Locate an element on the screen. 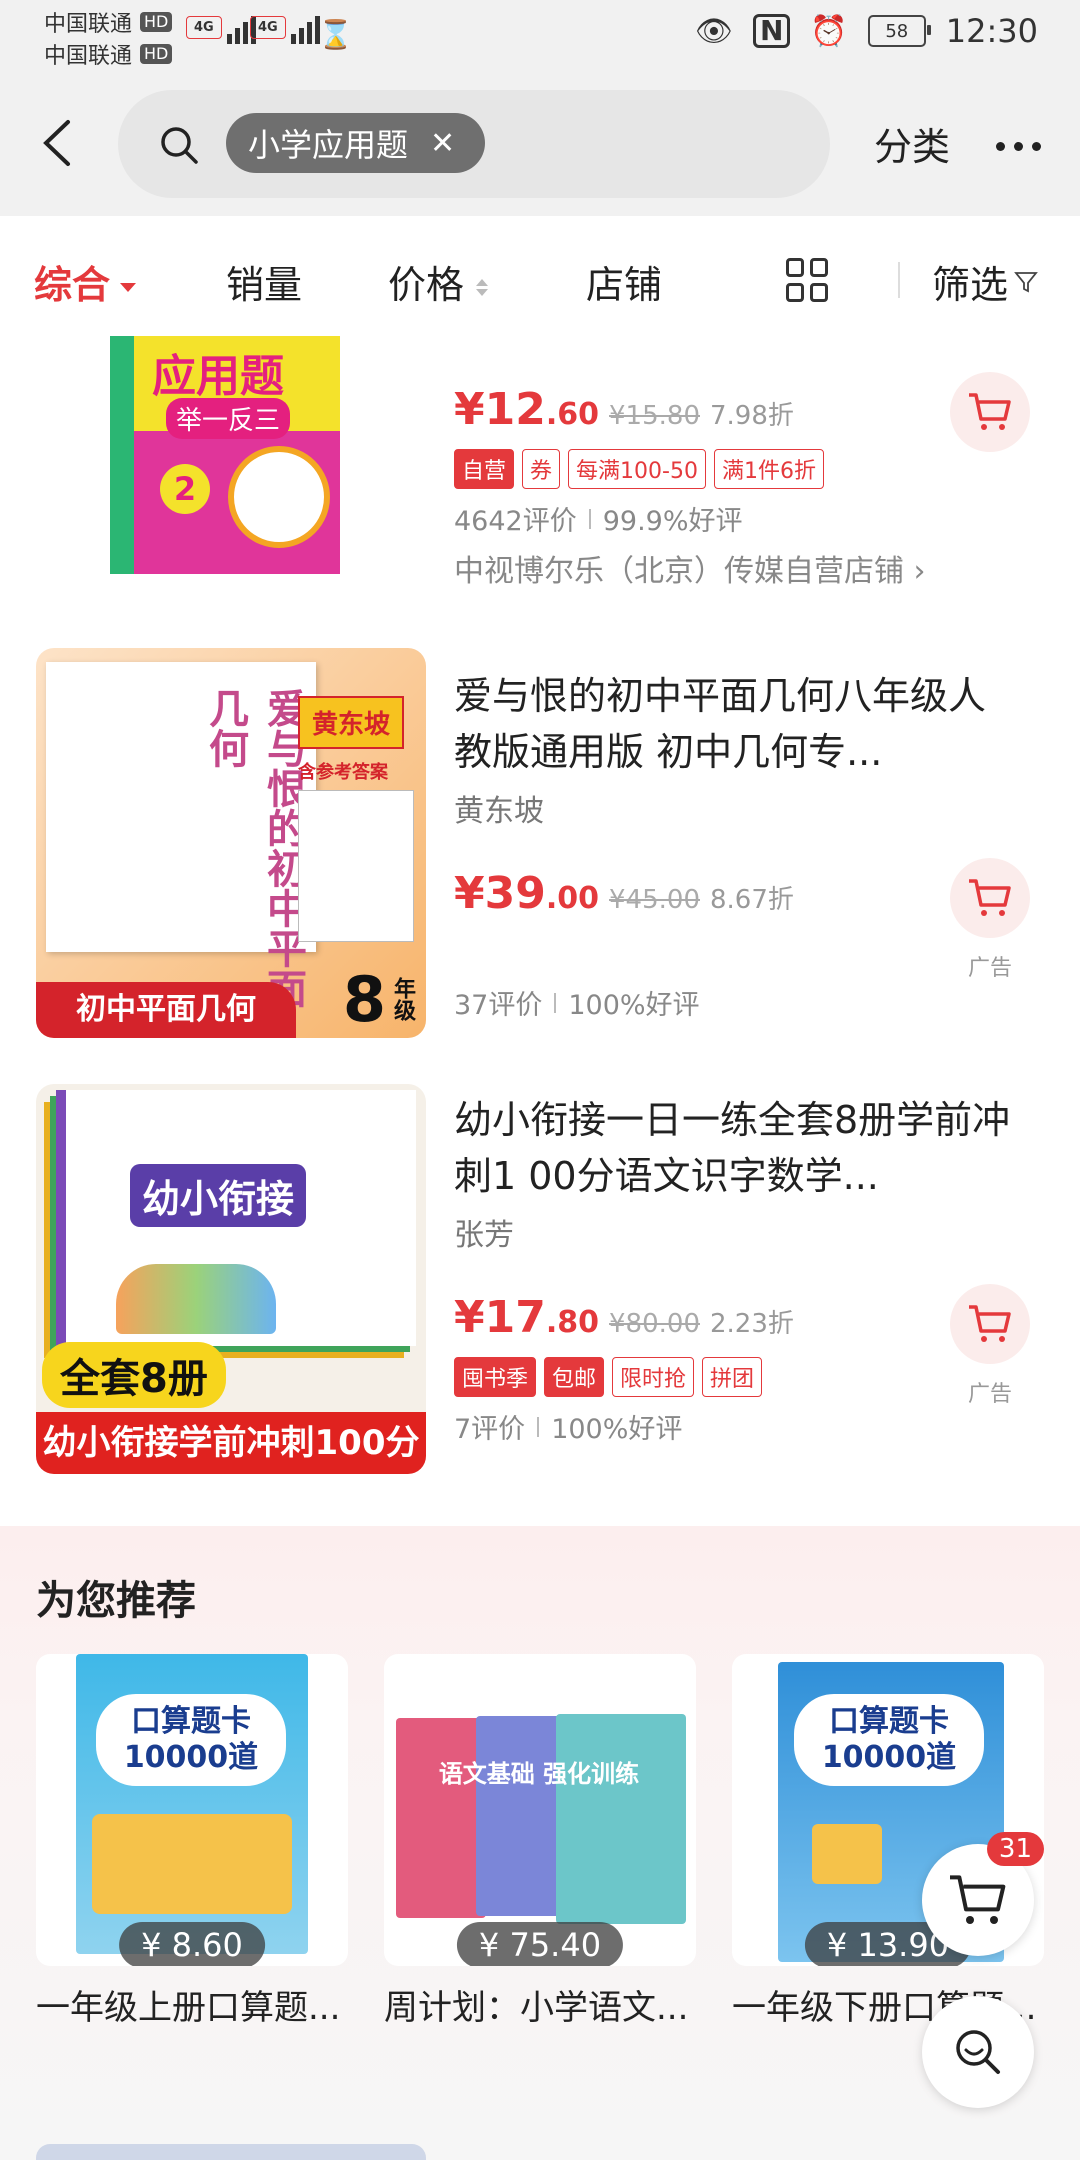 Image resolution: width=1080 pixels, height=2160 pixels. discount: 8.67折 is located at coordinates (752, 900).